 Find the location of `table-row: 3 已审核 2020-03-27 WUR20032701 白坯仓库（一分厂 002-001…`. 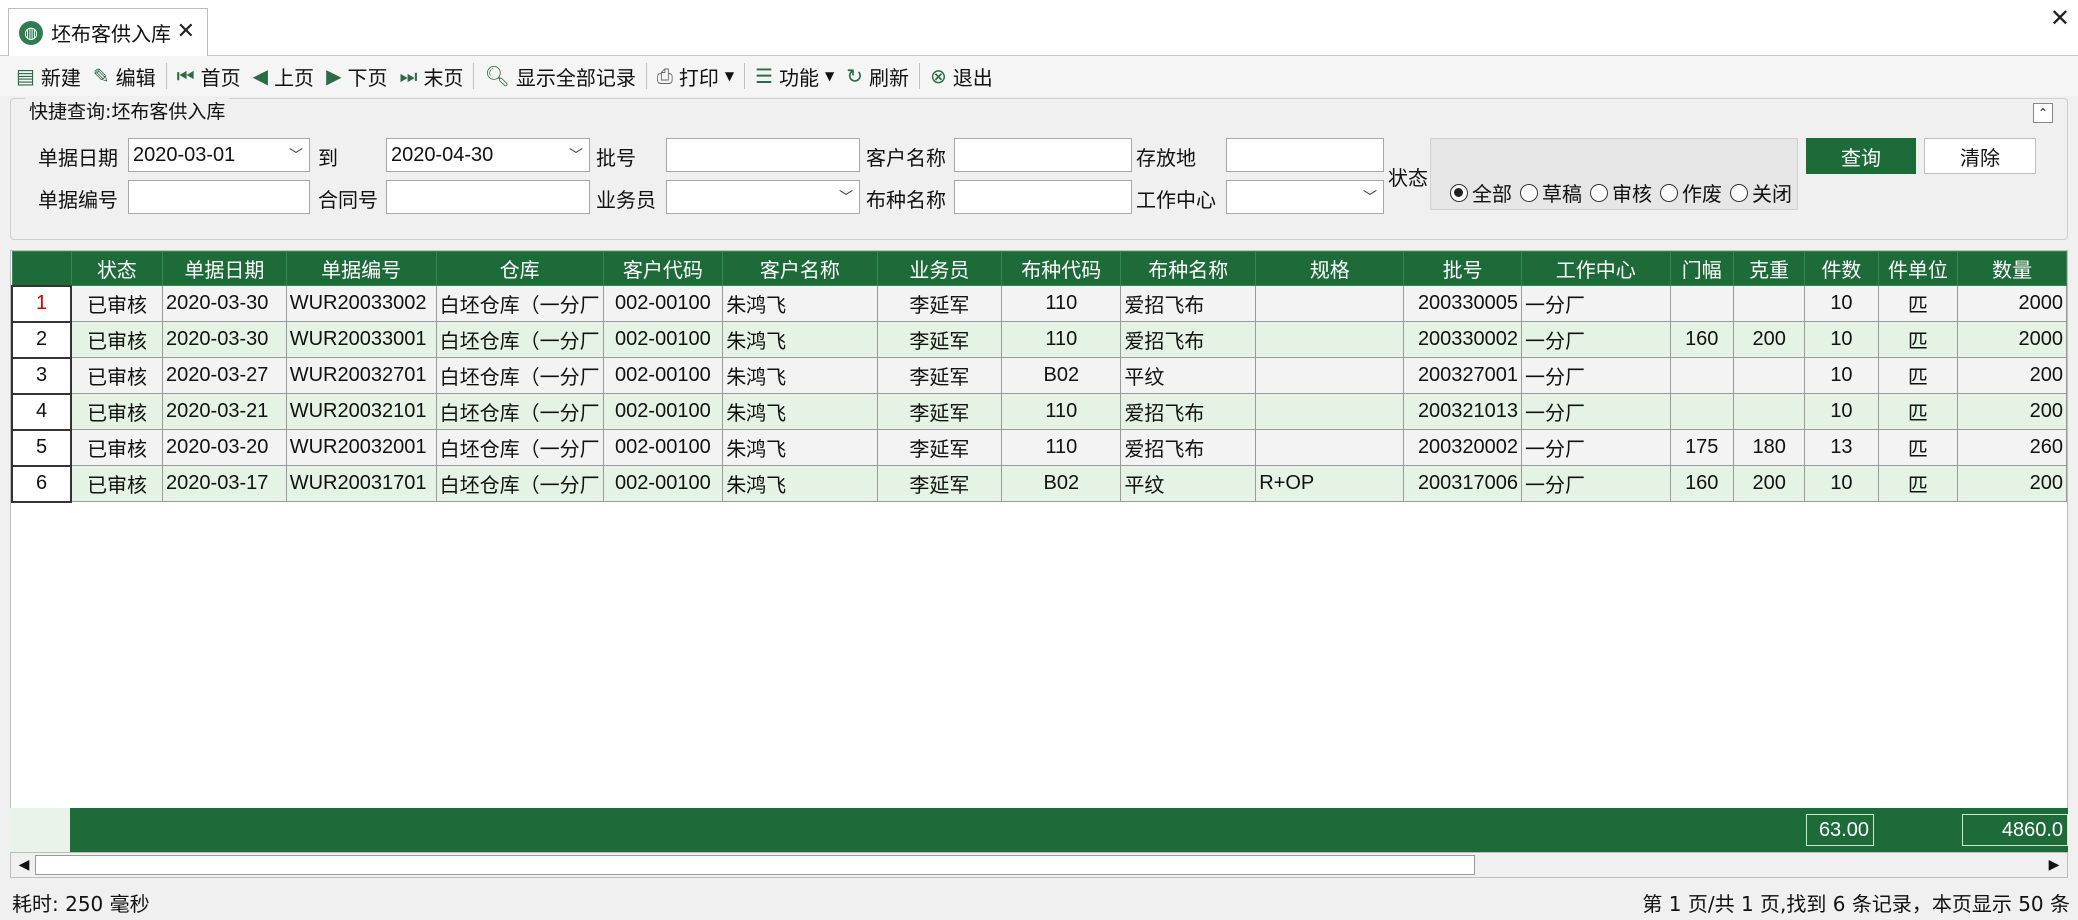

table-row: 3 已审核 2020-03-27 WUR20032701 白坯仓库（一分厂 002-001… is located at coordinates (1039, 375).